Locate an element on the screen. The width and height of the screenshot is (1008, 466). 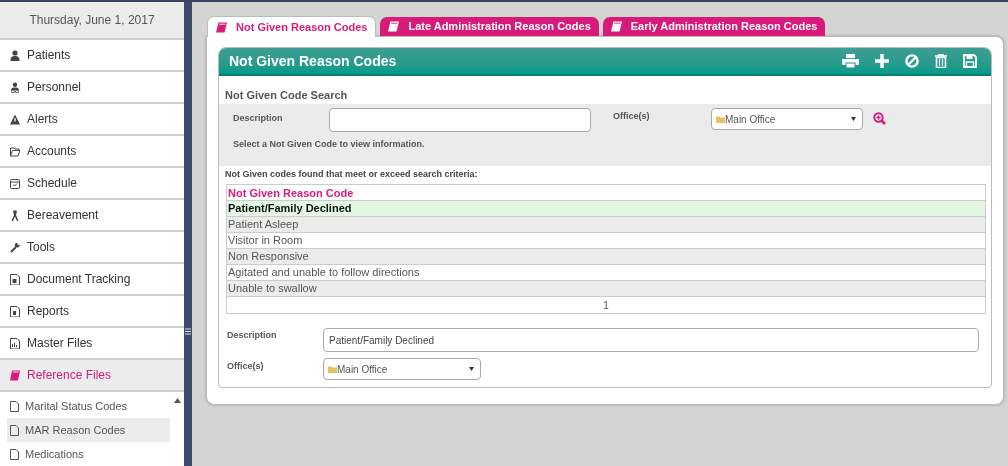
tab: Late Administration Reason Codes is located at coordinates (489, 26).